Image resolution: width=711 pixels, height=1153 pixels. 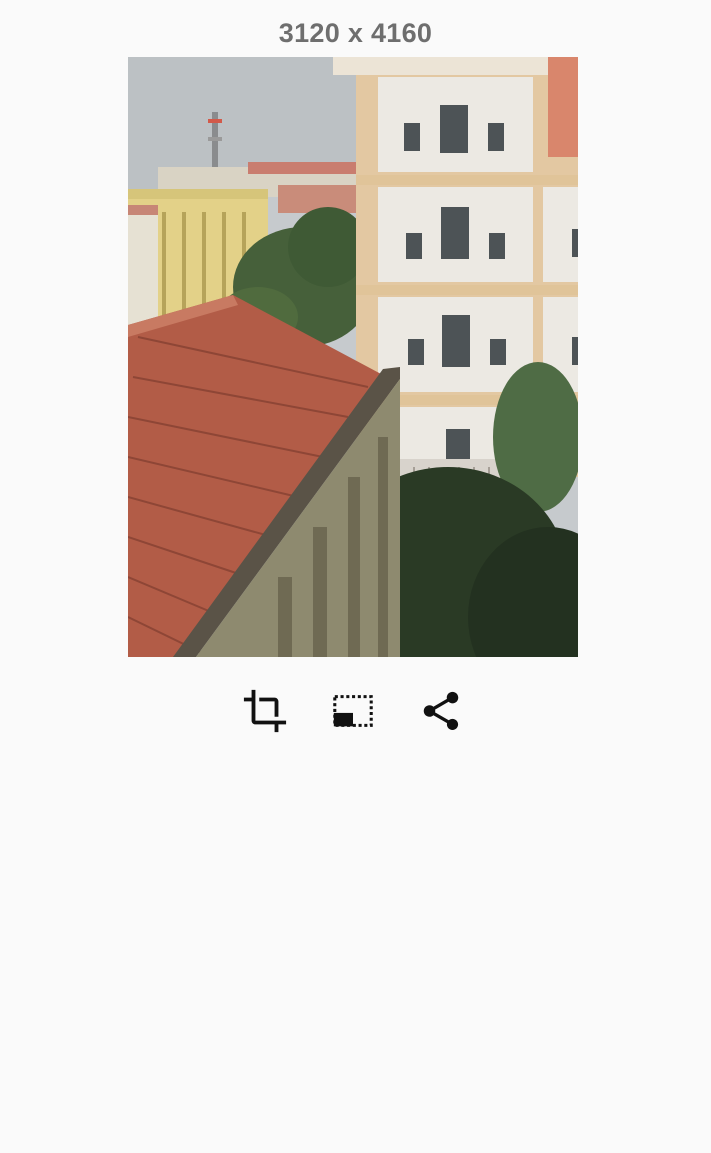 I want to click on image-dimensions-label: 3120 x 4160, so click(x=355, y=33).